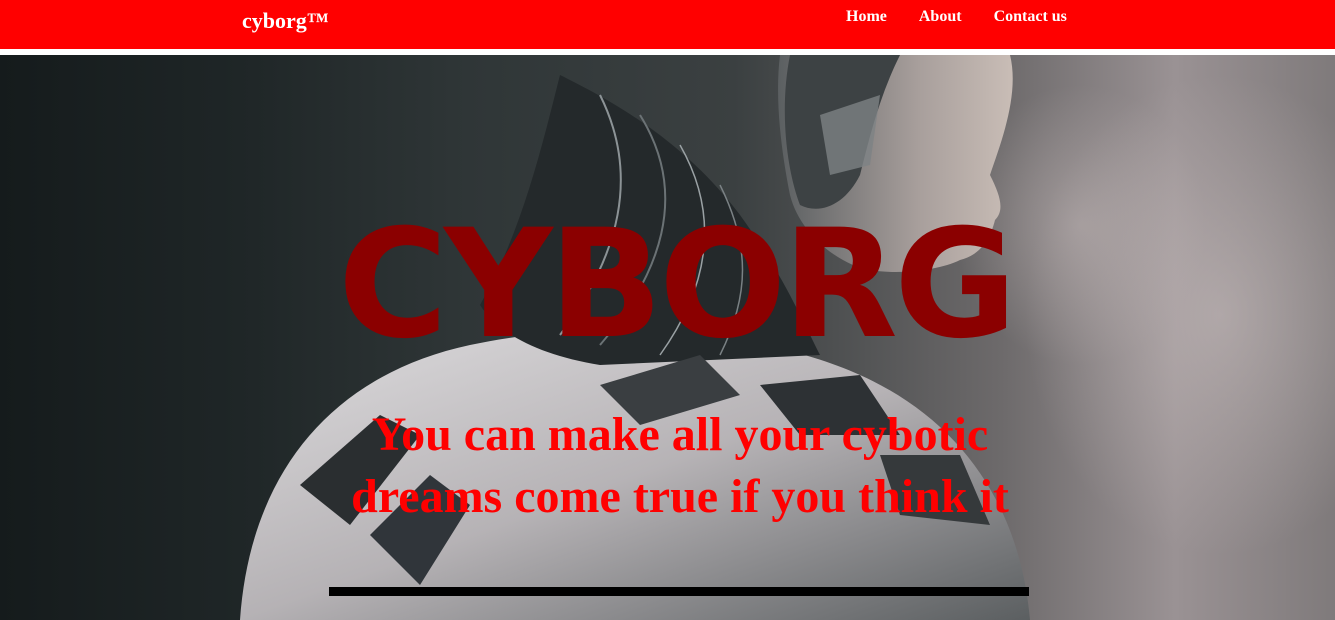 The height and width of the screenshot is (620, 1335). What do you see at coordinates (677, 285) in the screenshot?
I see `hero-title: CYBORG` at bounding box center [677, 285].